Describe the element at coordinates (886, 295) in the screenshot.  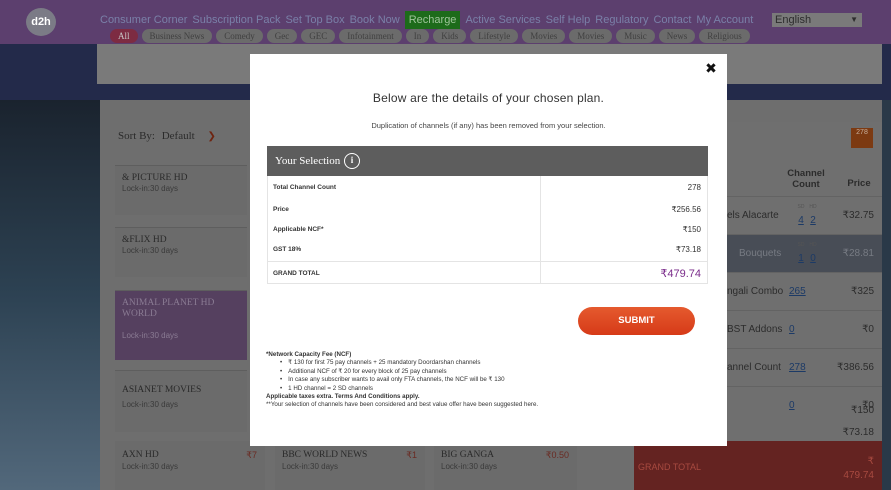
I see `city-backdrop-right` at that location.